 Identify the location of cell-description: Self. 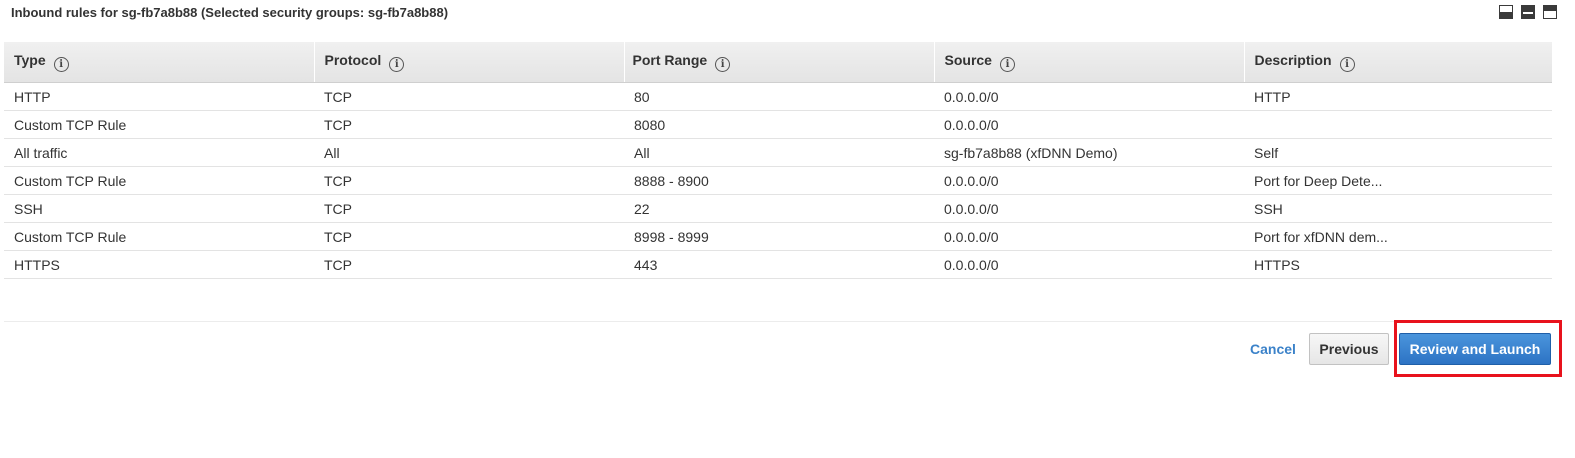
(1398, 152).